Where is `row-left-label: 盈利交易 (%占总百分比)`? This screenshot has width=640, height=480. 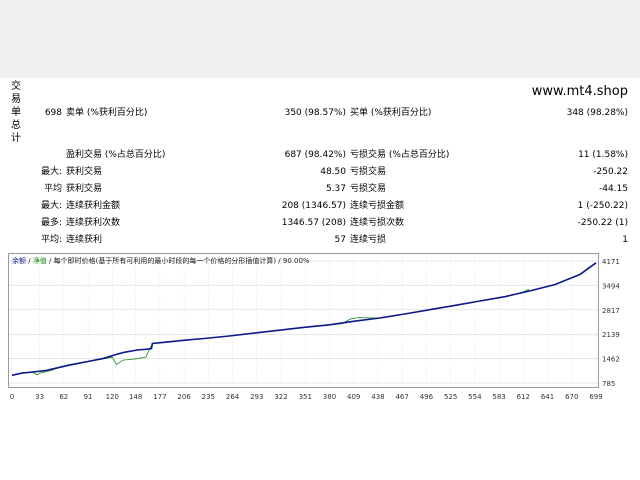 row-left-label: 盈利交易 (%占总百分比) is located at coordinates (116, 155).